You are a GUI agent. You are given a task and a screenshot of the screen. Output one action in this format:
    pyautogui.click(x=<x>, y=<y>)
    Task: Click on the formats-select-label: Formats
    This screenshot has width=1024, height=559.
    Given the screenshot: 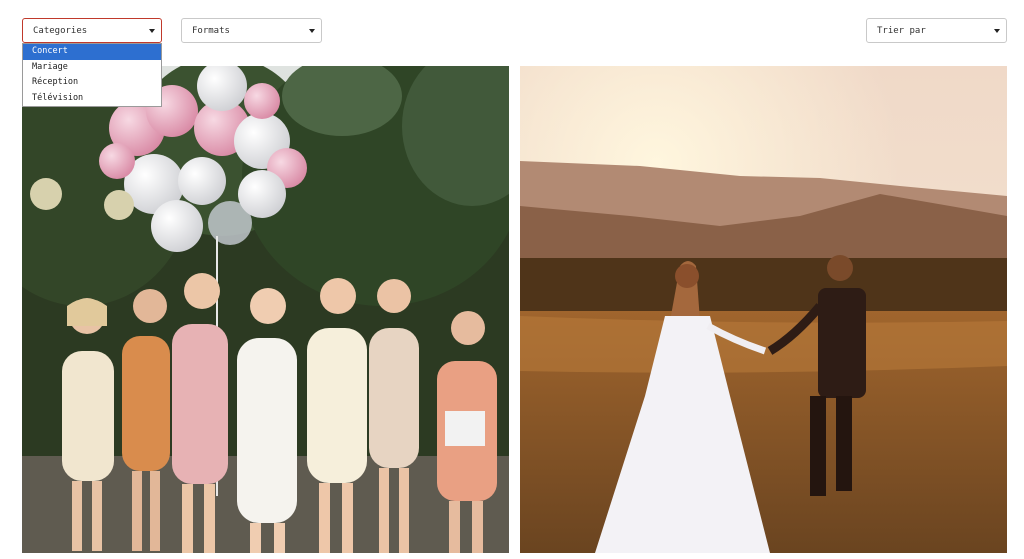 What is the action you would take?
    pyautogui.click(x=211, y=30)
    